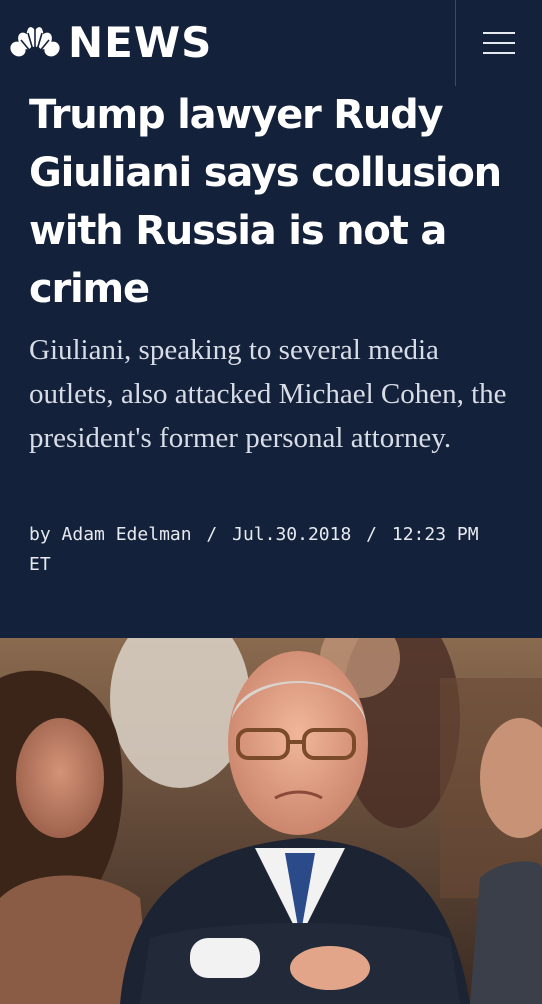  Describe the element at coordinates (455, 43) in the screenshot. I see `header-divider` at that location.